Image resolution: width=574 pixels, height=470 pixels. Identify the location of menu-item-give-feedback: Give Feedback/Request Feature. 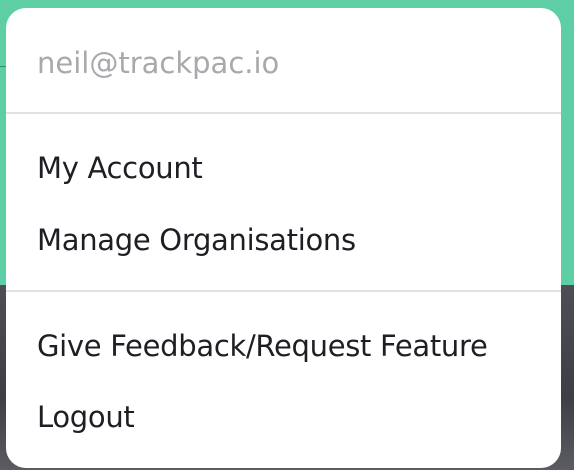
(262, 346).